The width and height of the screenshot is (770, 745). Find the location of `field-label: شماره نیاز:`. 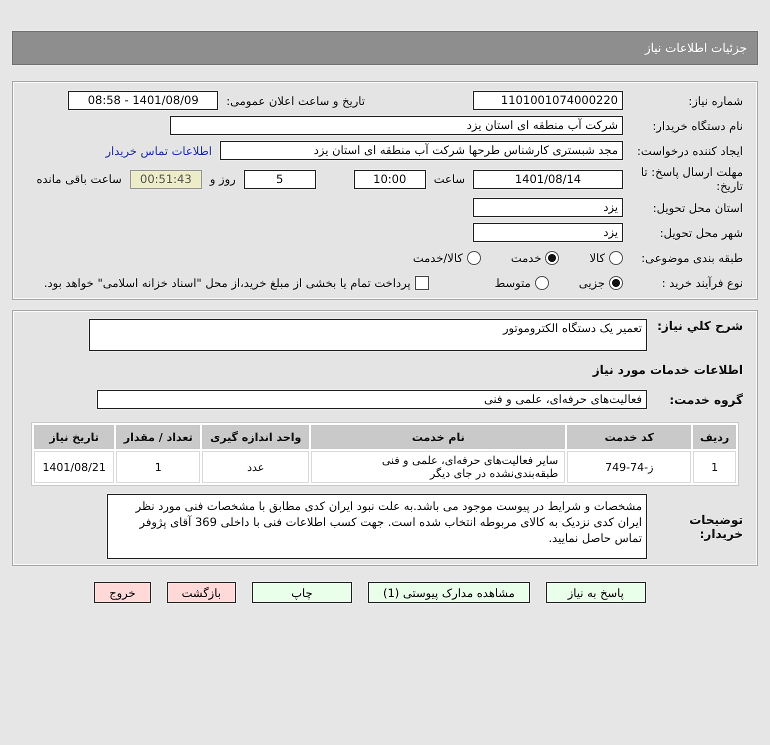

field-label: شماره نیاز: is located at coordinates (715, 101).